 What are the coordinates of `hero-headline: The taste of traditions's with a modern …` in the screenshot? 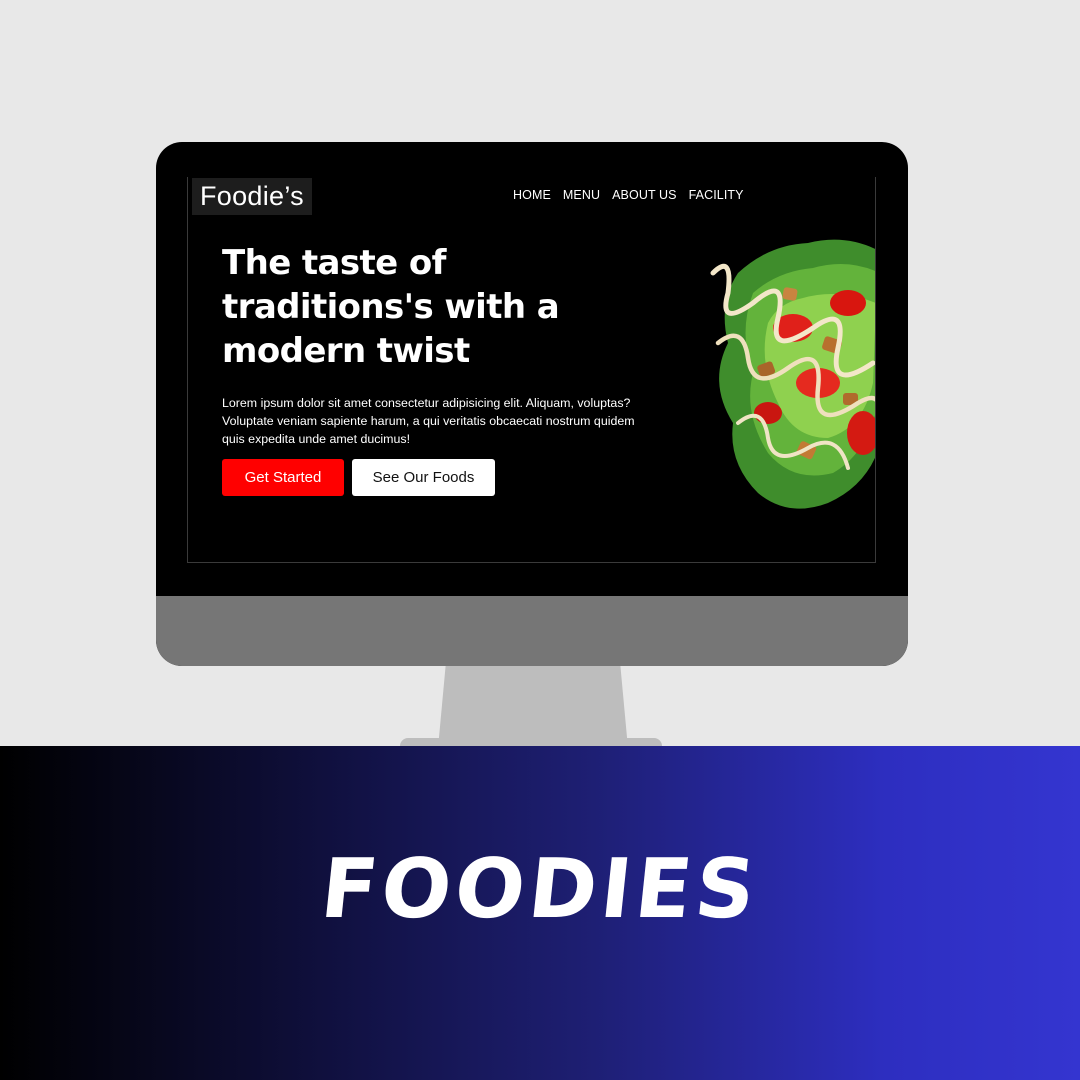 It's located at (391, 307).